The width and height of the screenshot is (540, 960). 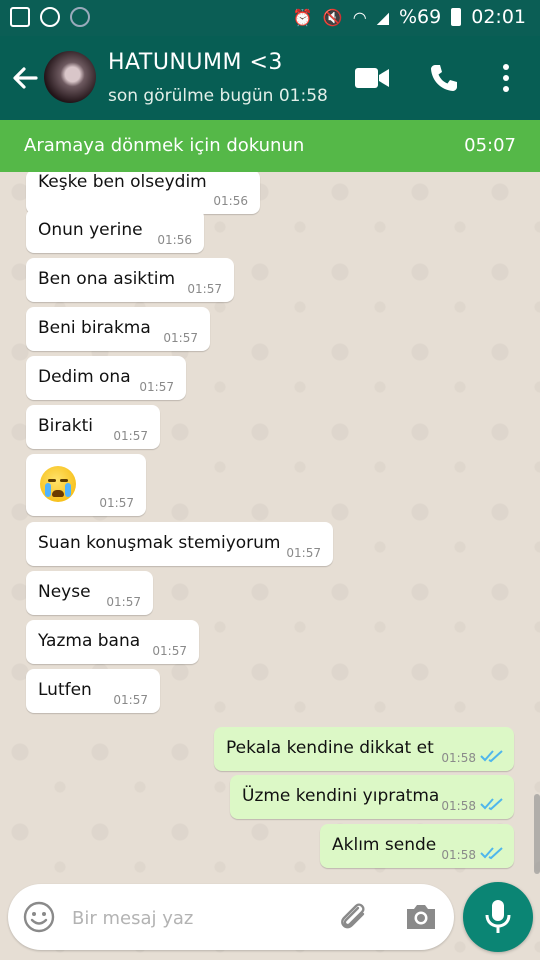 What do you see at coordinates (506, 78) in the screenshot?
I see `more-vert-icon` at bounding box center [506, 78].